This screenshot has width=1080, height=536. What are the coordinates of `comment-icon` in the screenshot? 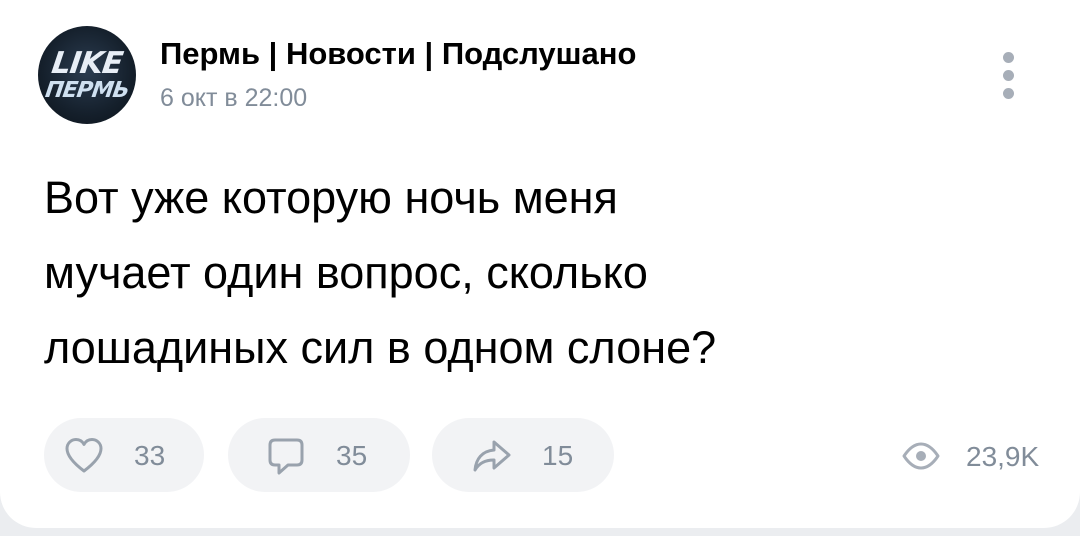 It's located at (286, 456).